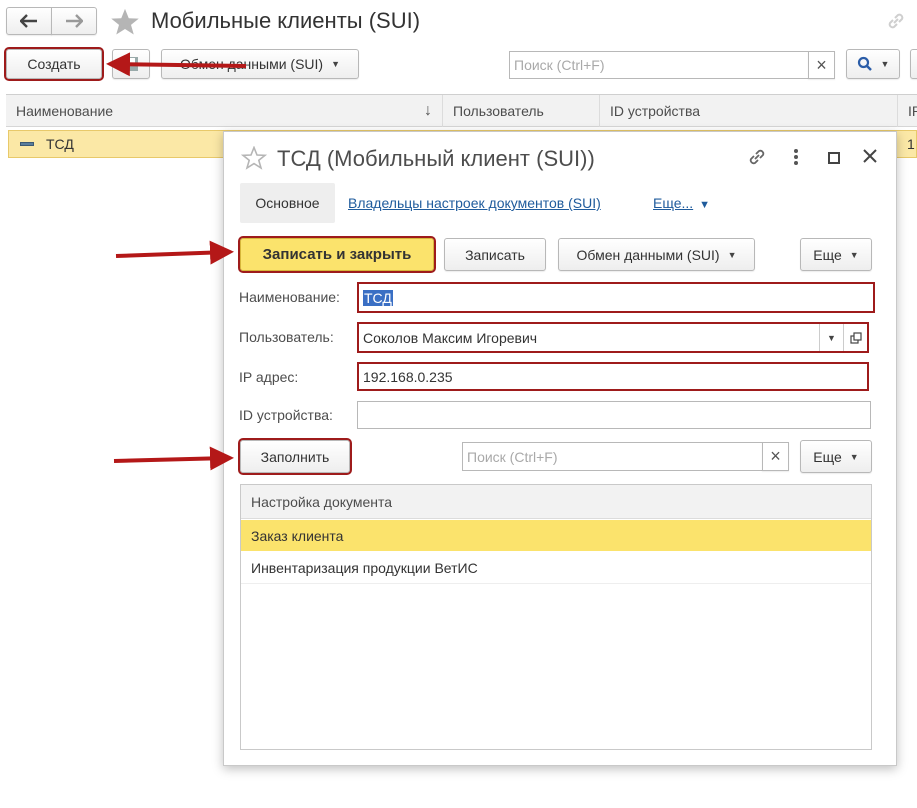 This screenshot has height=808, width=917. I want to click on arrow-to-save-close, so click(174, 252).